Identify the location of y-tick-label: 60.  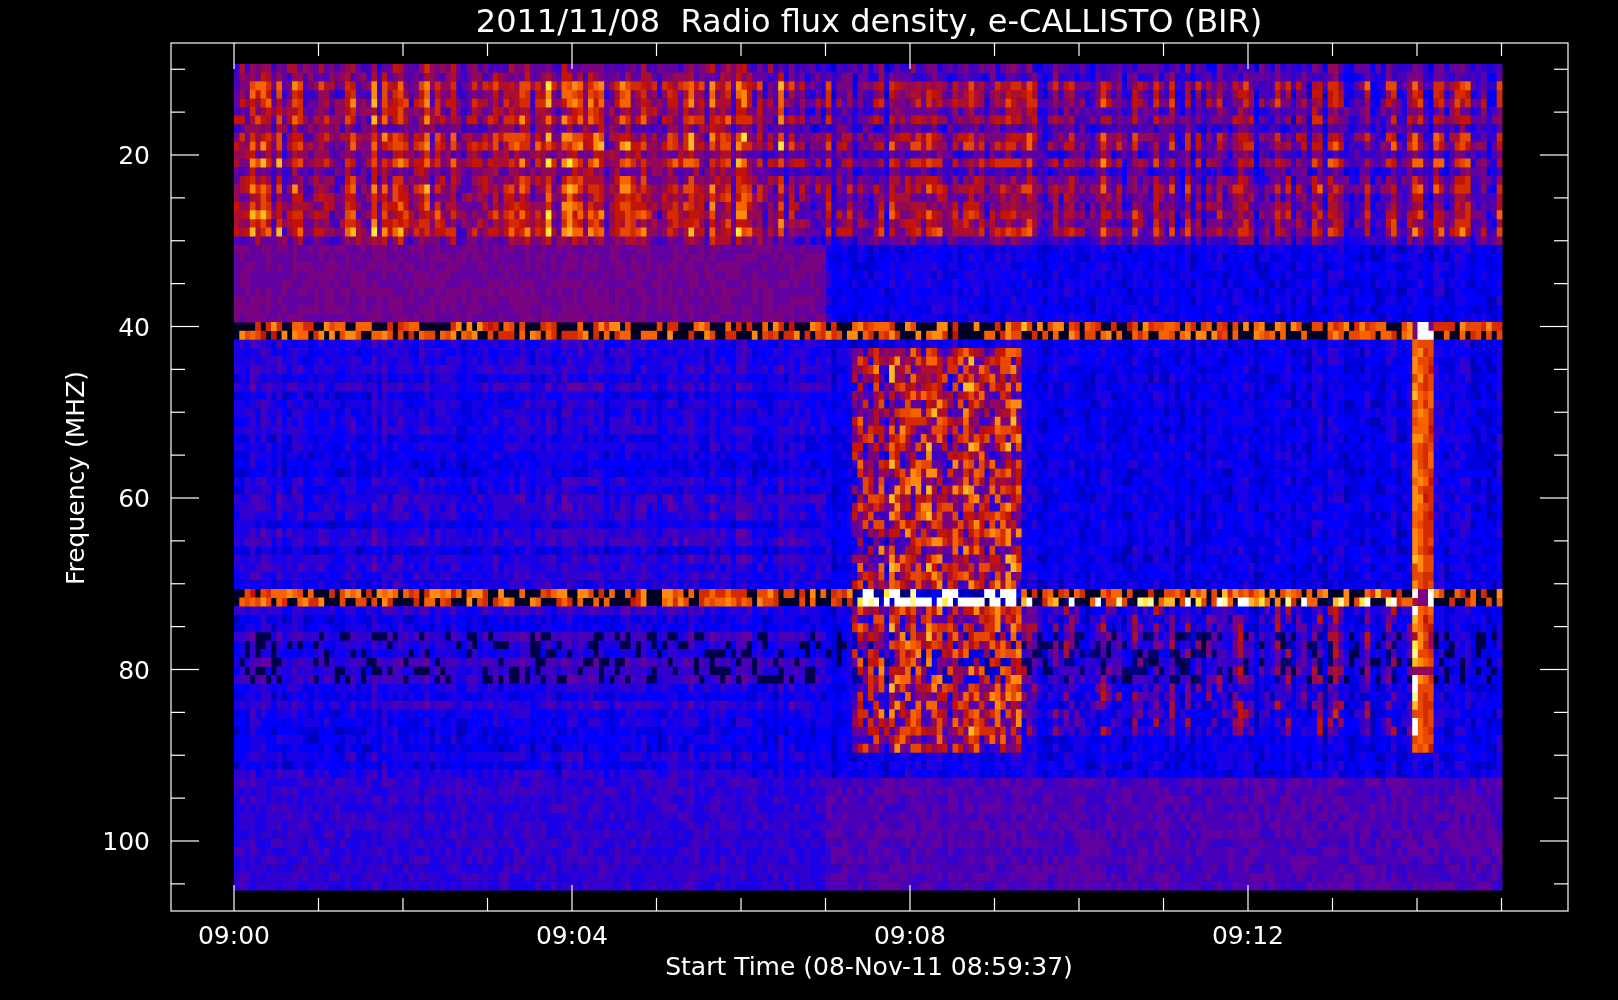
(134, 498).